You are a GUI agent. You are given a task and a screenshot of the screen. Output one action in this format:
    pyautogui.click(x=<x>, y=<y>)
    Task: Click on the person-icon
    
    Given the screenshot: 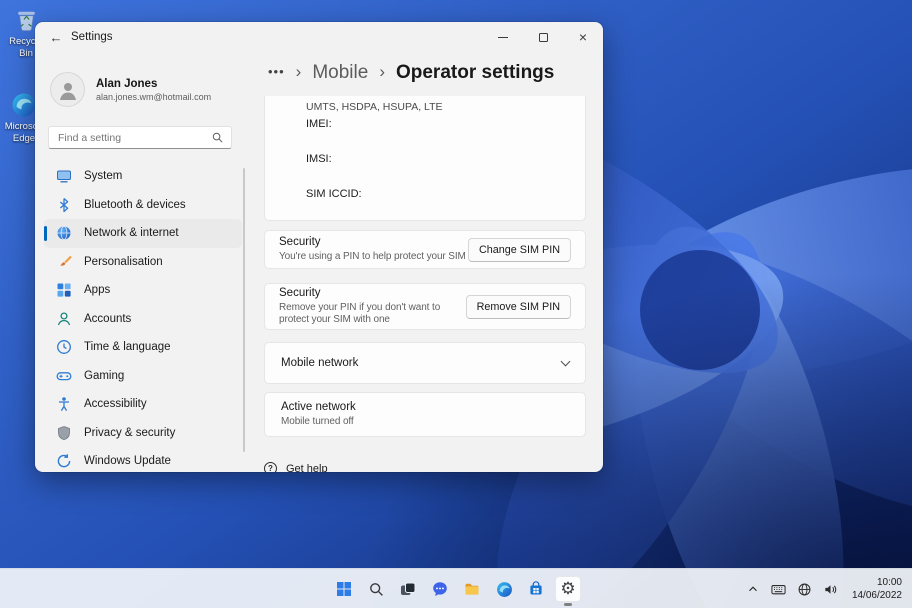 What is the action you would take?
    pyautogui.click(x=67, y=91)
    